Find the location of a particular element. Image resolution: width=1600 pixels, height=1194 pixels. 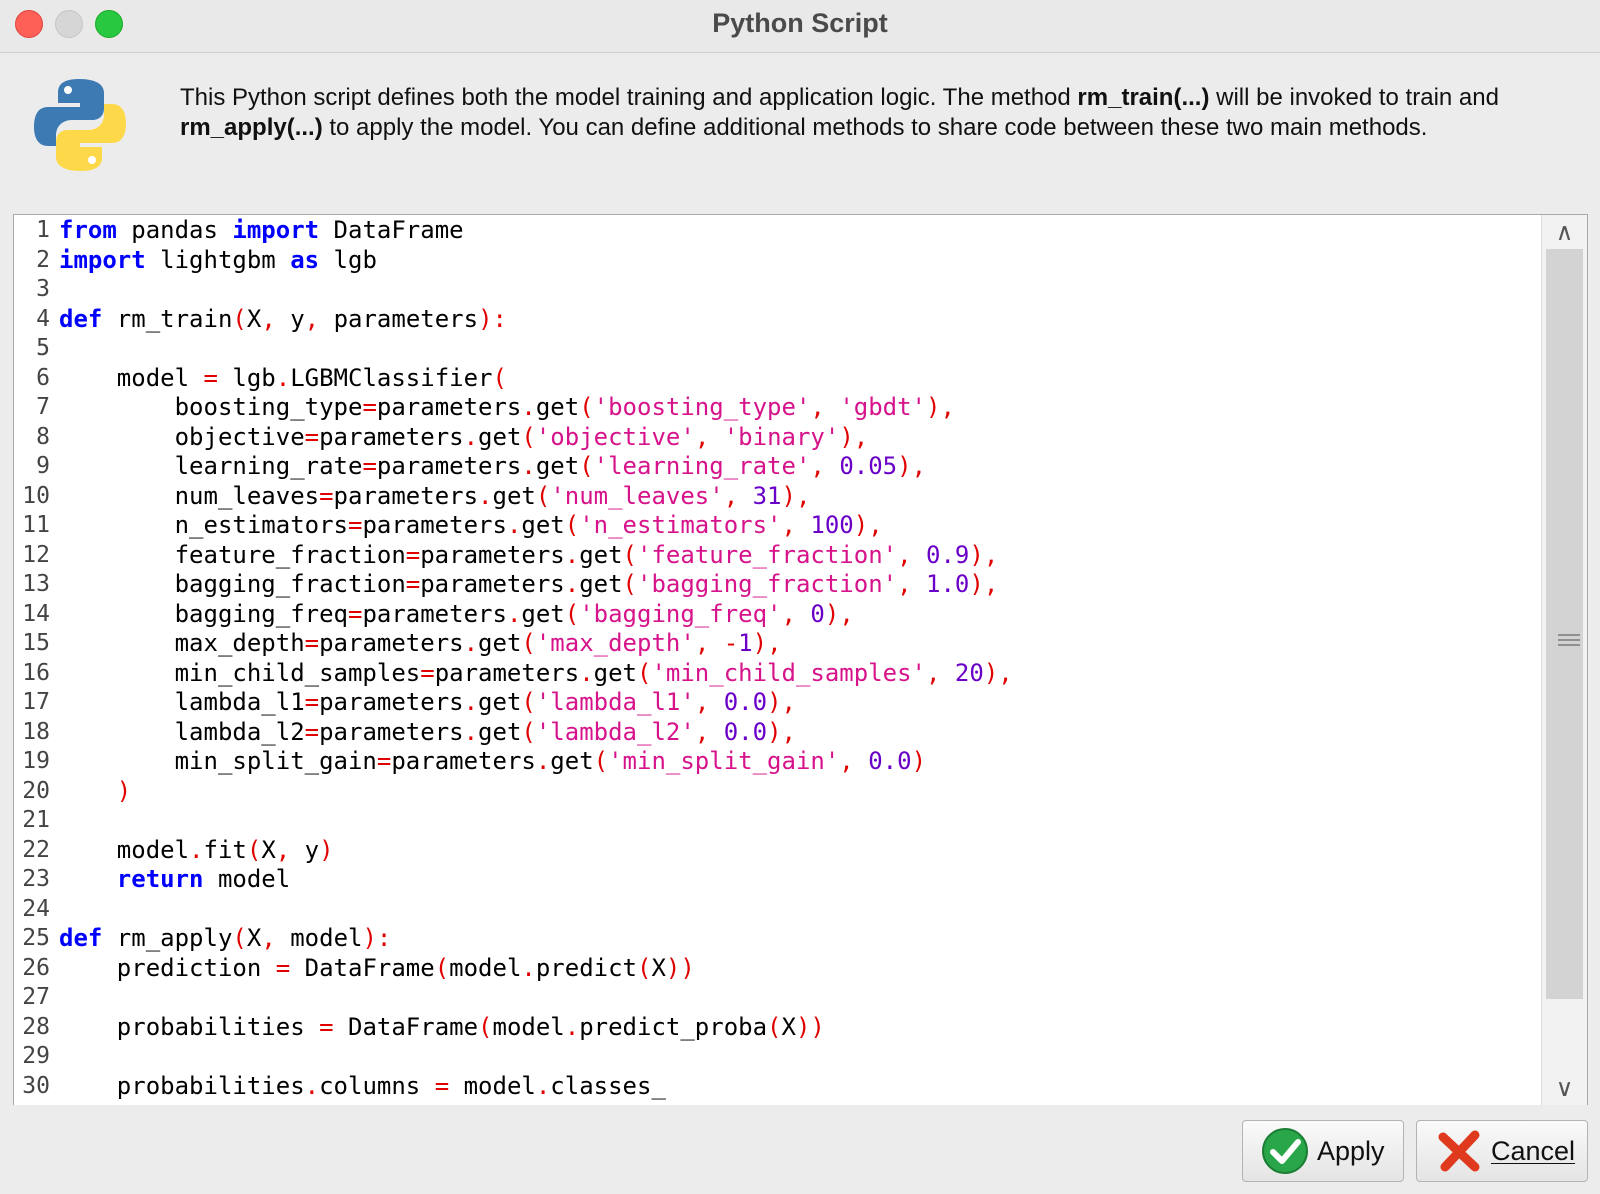

vertical-scrollbar: ∧ ∨ is located at coordinates (1564, 660).